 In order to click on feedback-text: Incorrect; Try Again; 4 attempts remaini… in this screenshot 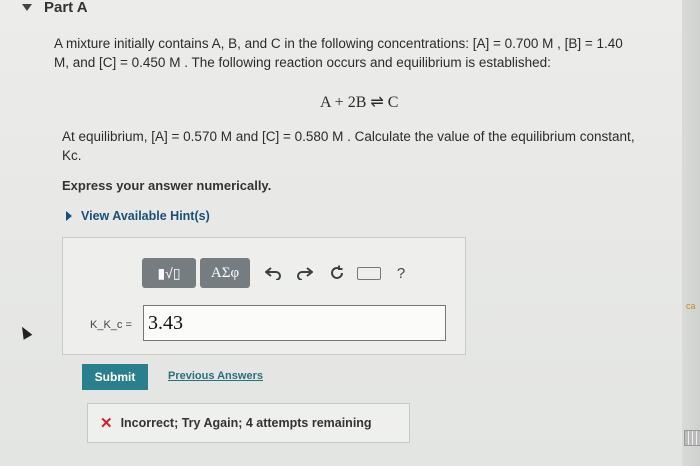, I will do `click(246, 423)`.